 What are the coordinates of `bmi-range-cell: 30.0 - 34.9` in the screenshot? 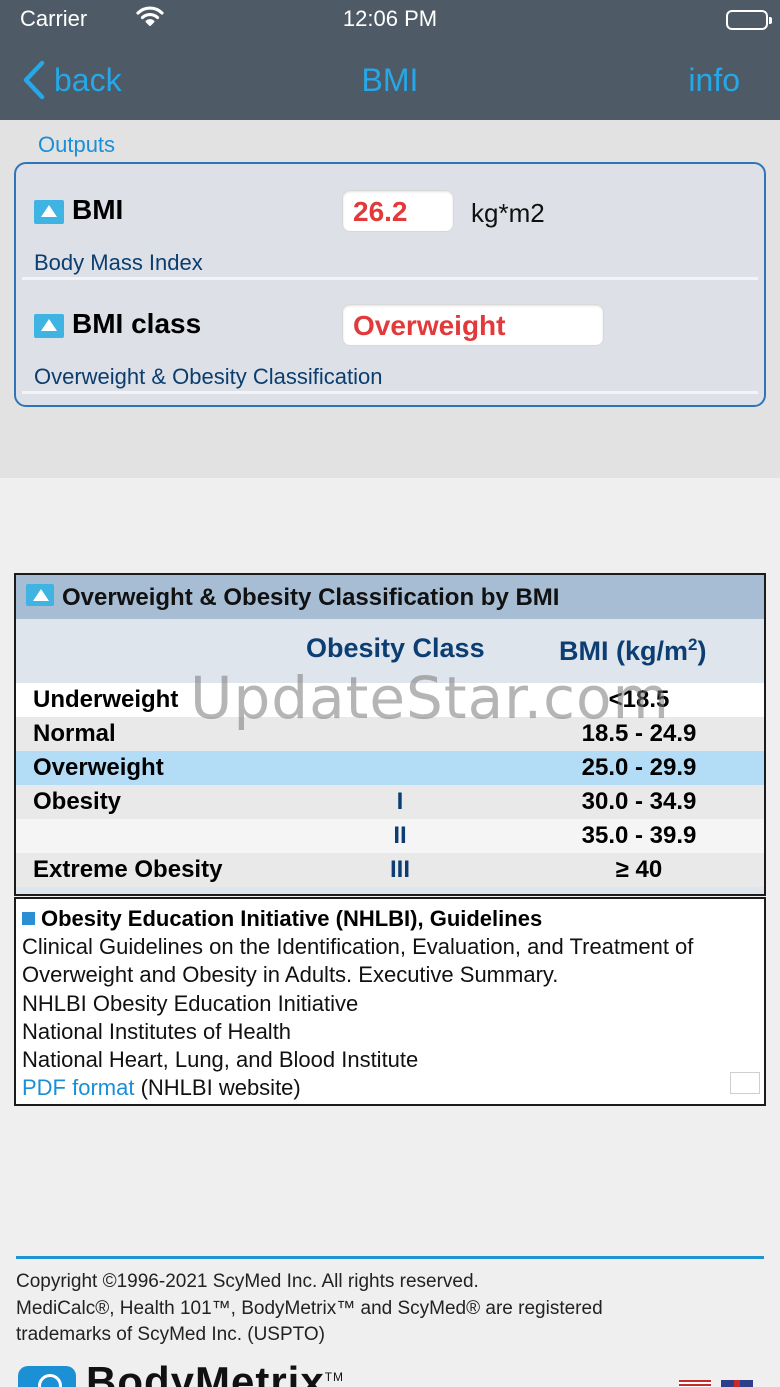 It's located at (639, 801).